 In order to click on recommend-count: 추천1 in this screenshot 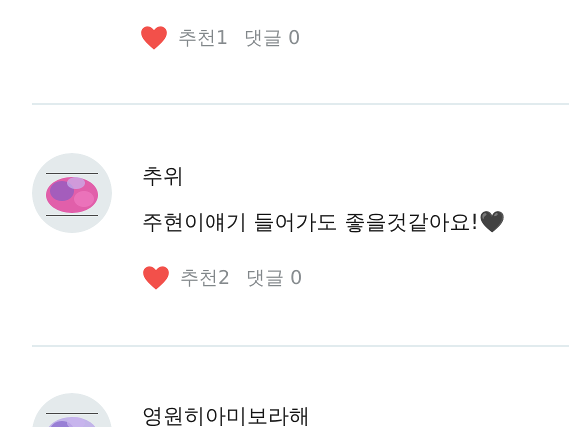, I will do `click(203, 38)`.